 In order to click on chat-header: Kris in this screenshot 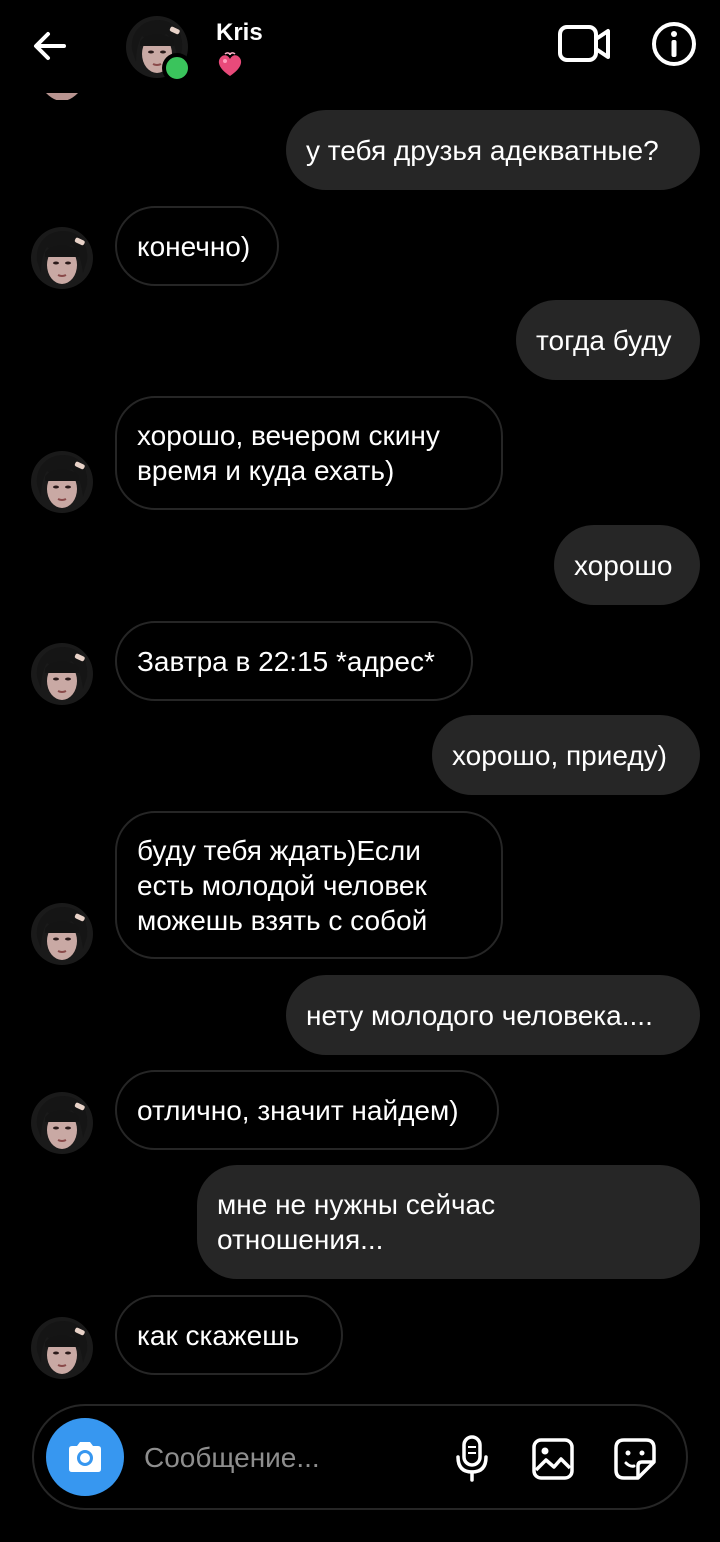, I will do `click(360, 46)`.